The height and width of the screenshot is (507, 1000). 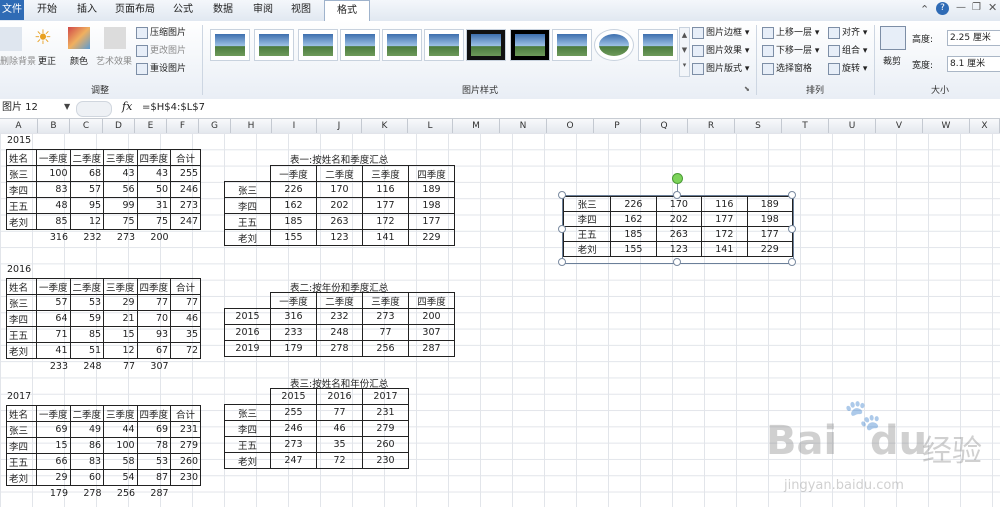 What do you see at coordinates (770, 249) in the screenshot?
I see `table-cell: 229` at bounding box center [770, 249].